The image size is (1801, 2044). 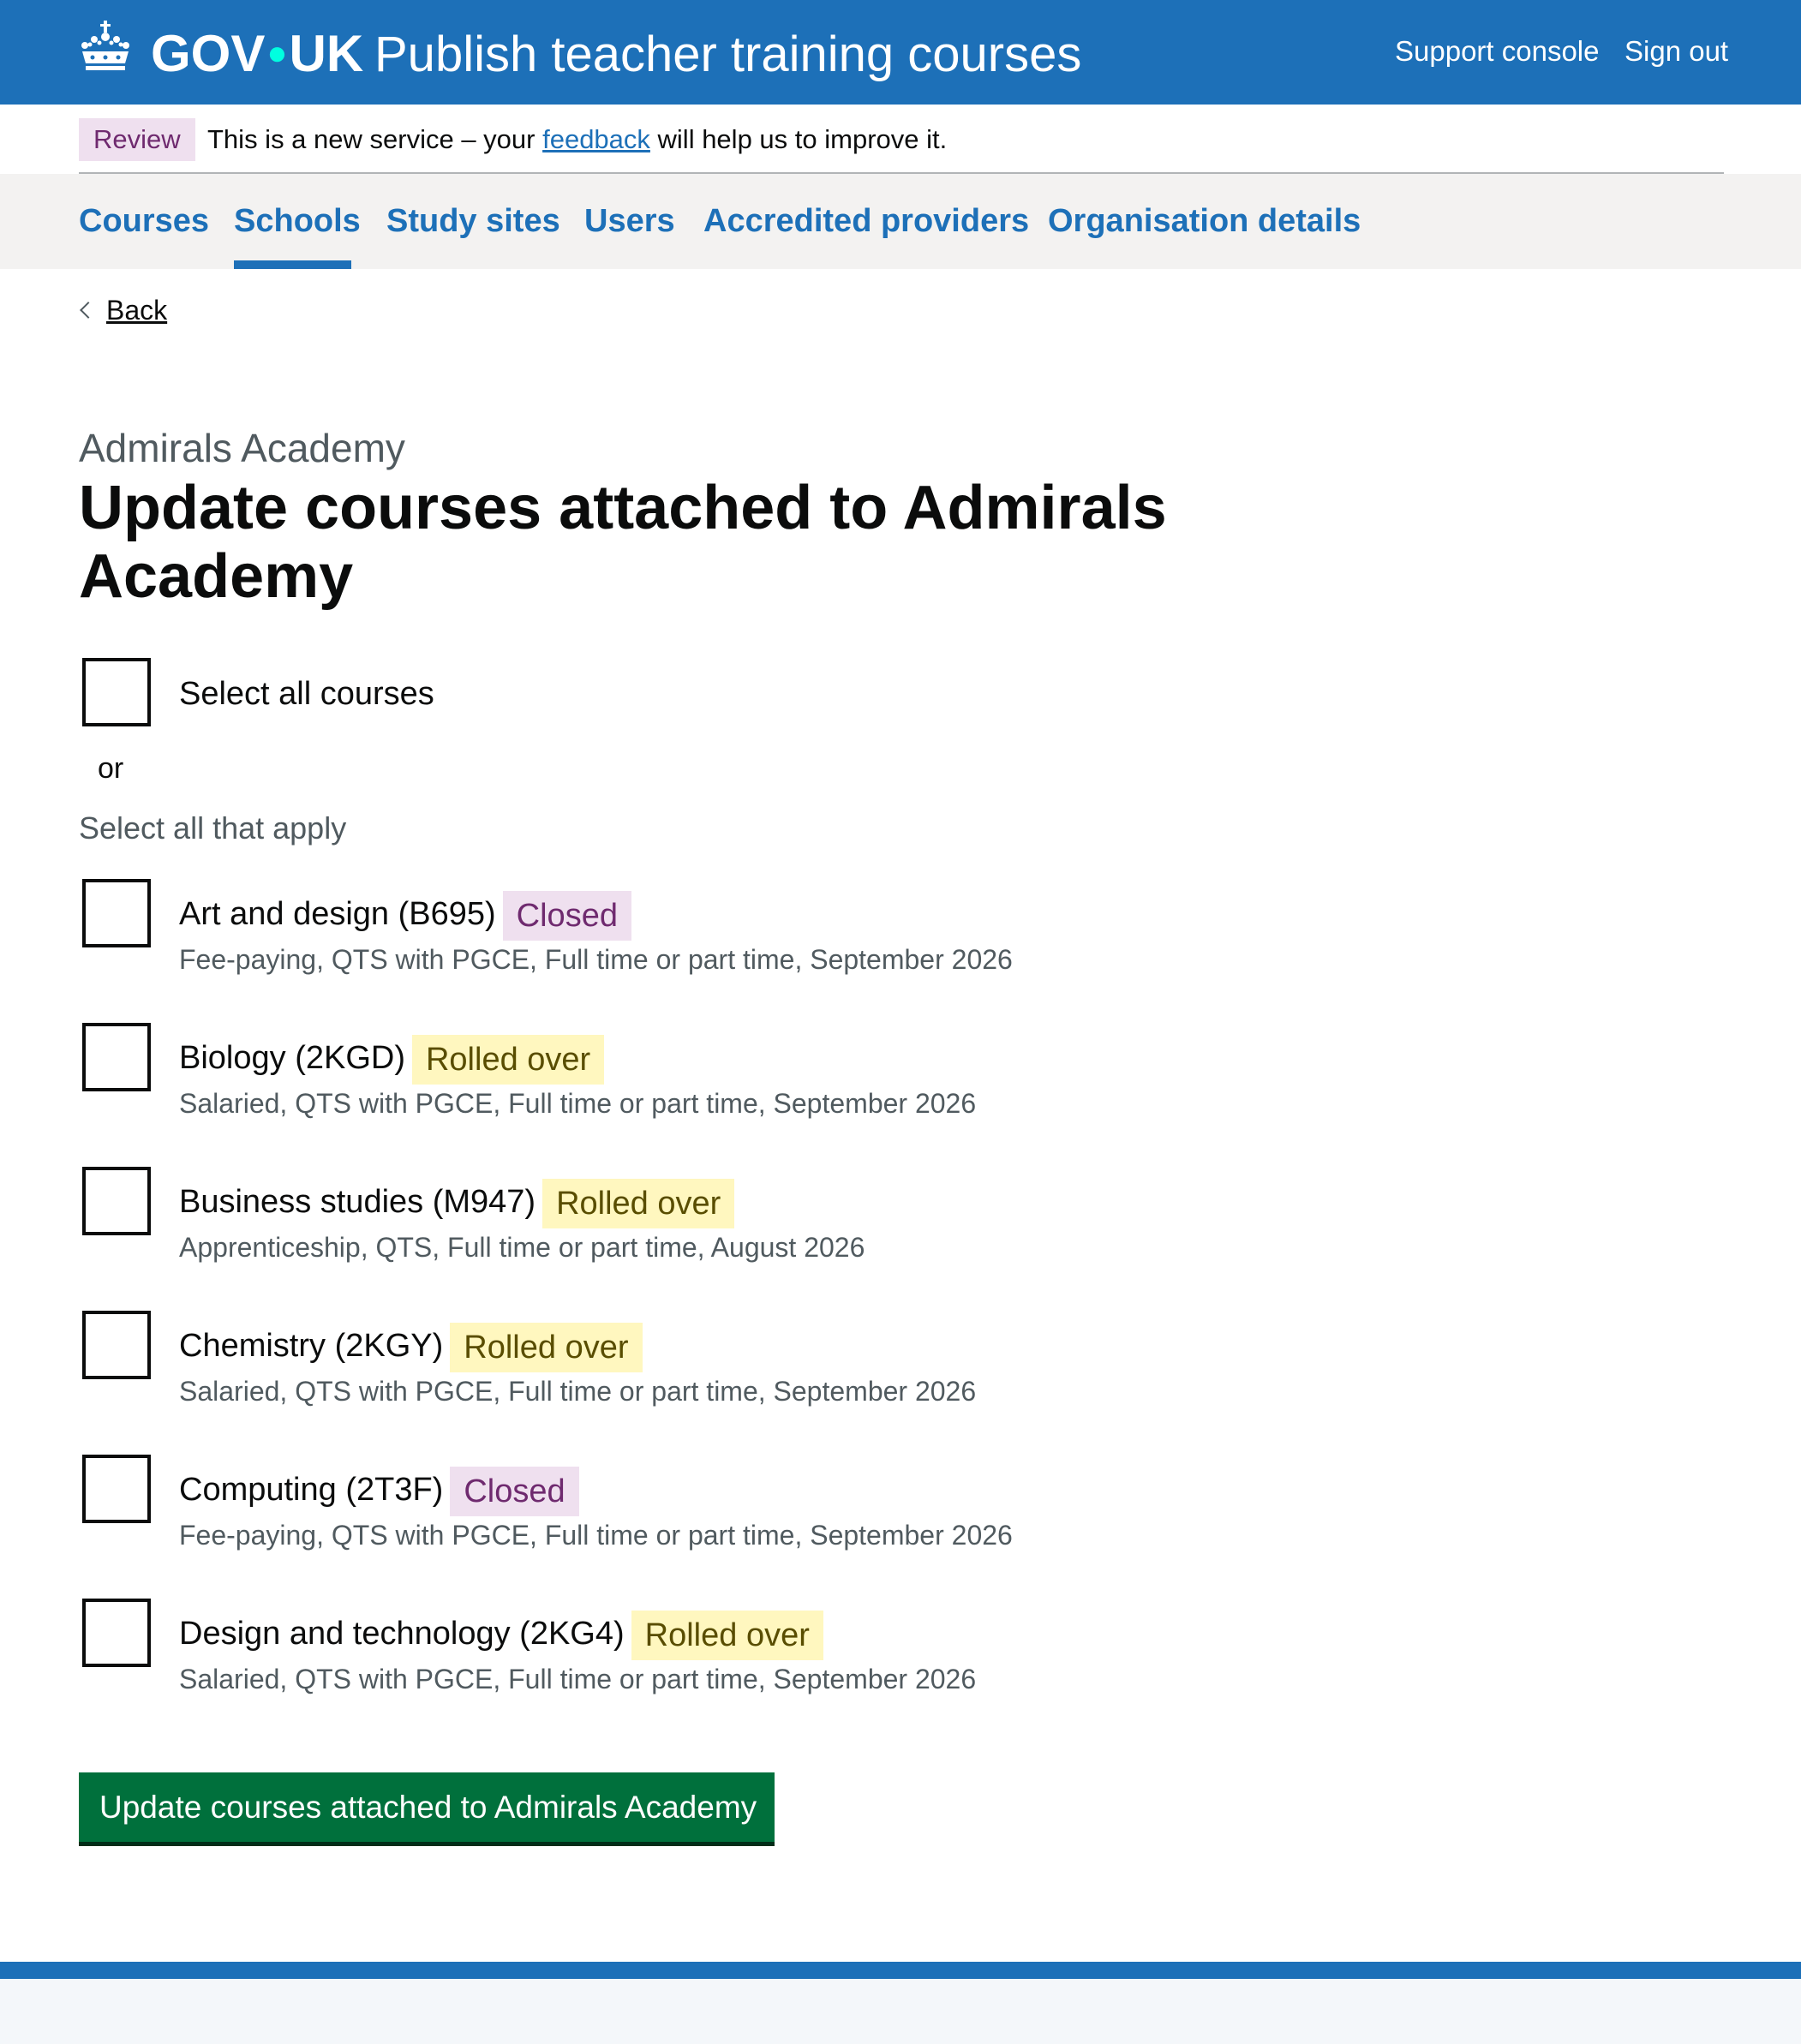 I want to click on chevron-left-icon, so click(x=88, y=310).